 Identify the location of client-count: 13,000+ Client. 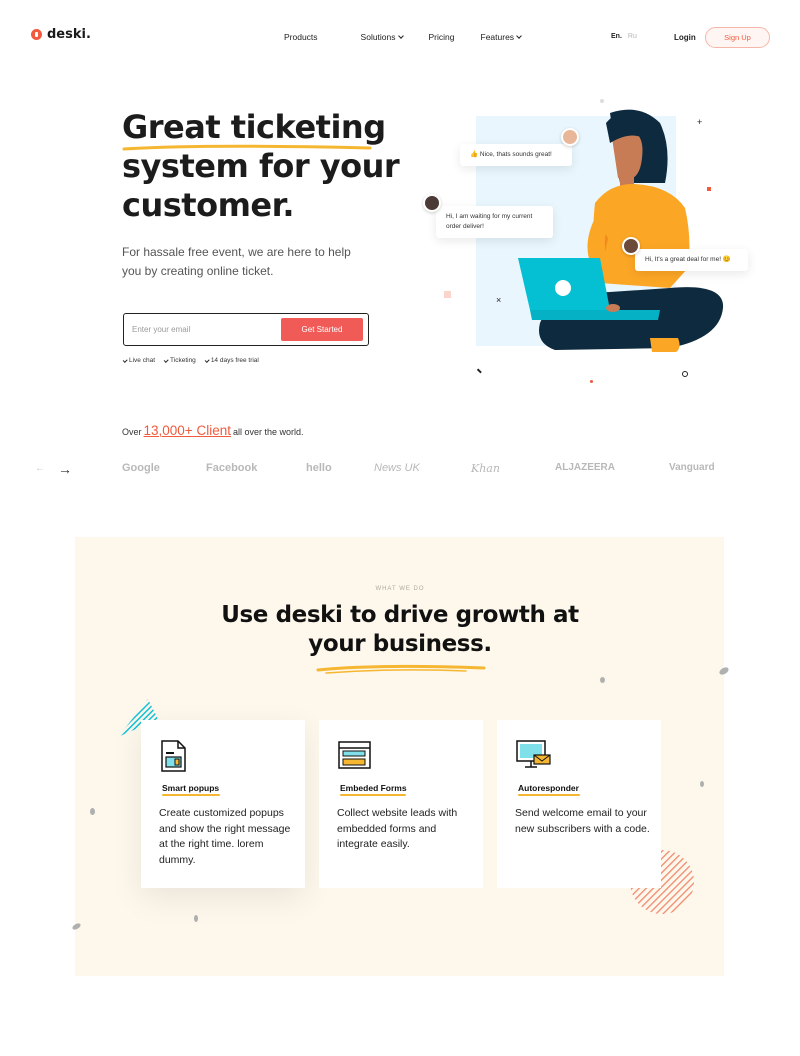
(187, 430).